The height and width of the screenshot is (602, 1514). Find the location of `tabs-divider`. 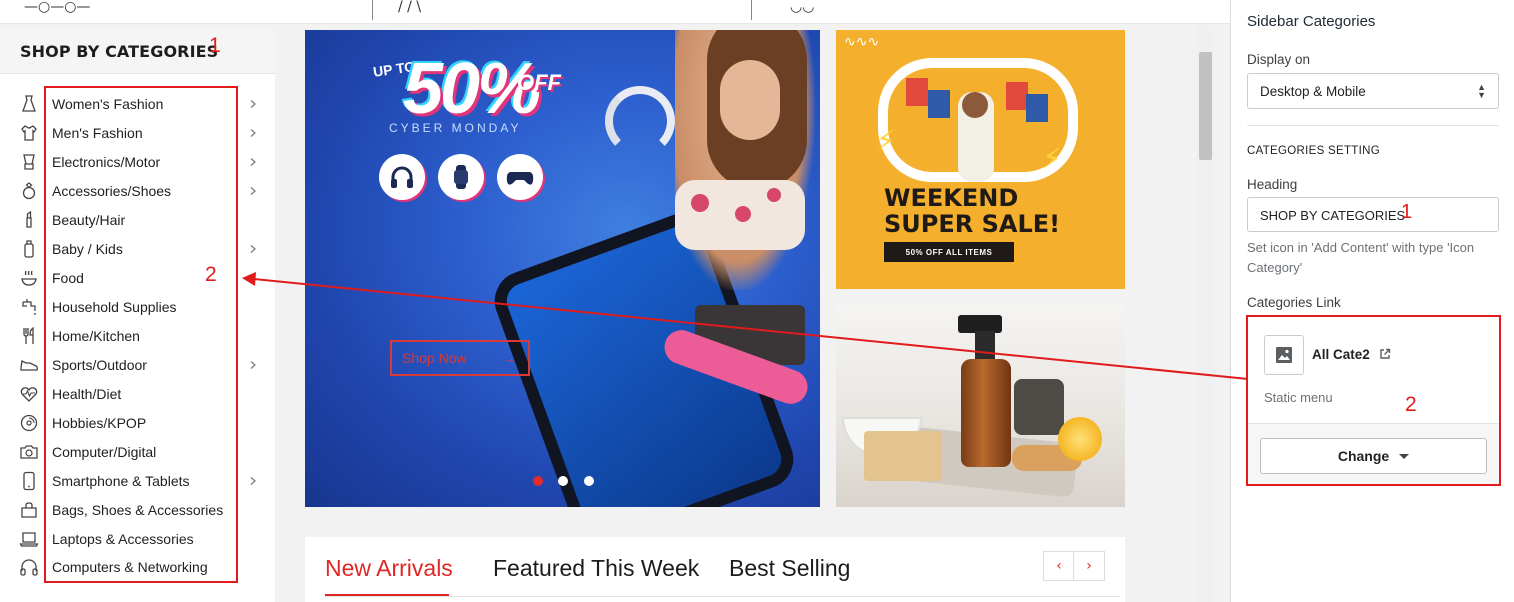

tabs-divider is located at coordinates (722, 596).